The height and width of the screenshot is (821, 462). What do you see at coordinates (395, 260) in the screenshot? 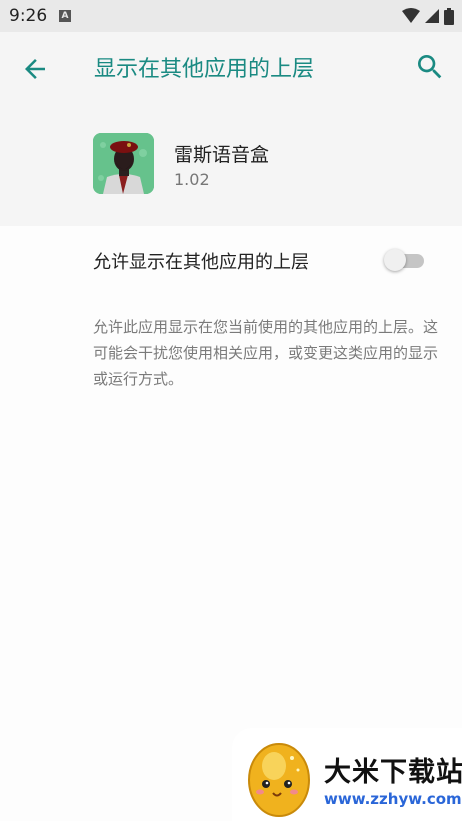
I see `toggle-thumb` at bounding box center [395, 260].